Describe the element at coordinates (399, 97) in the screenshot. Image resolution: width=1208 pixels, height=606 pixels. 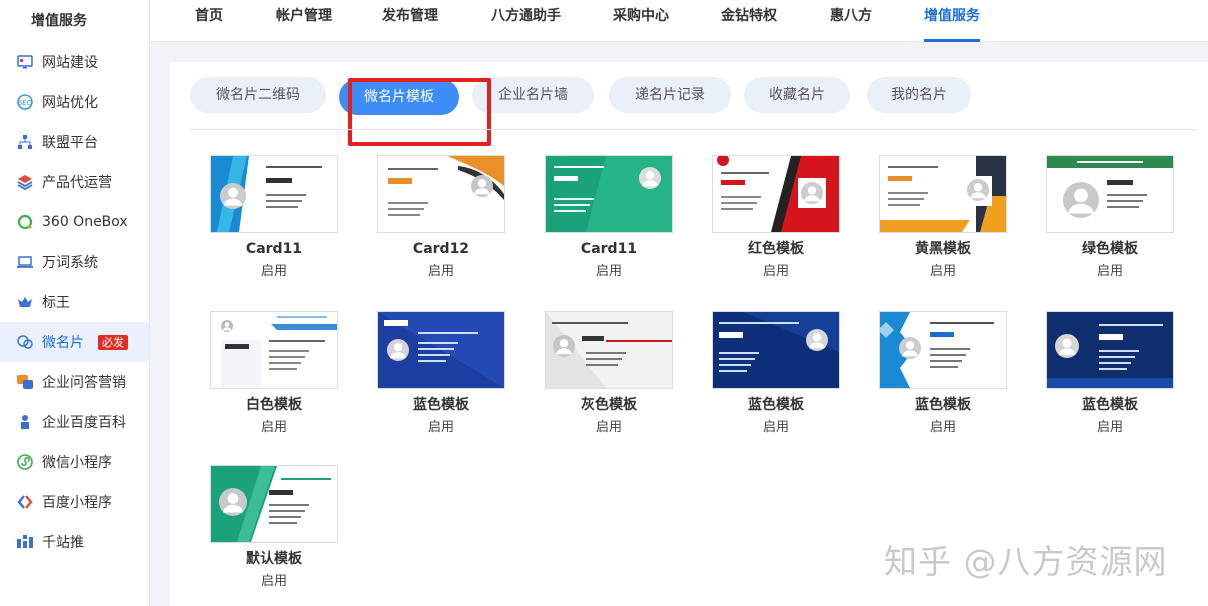
I see `tab-1: 微名片模板` at that location.